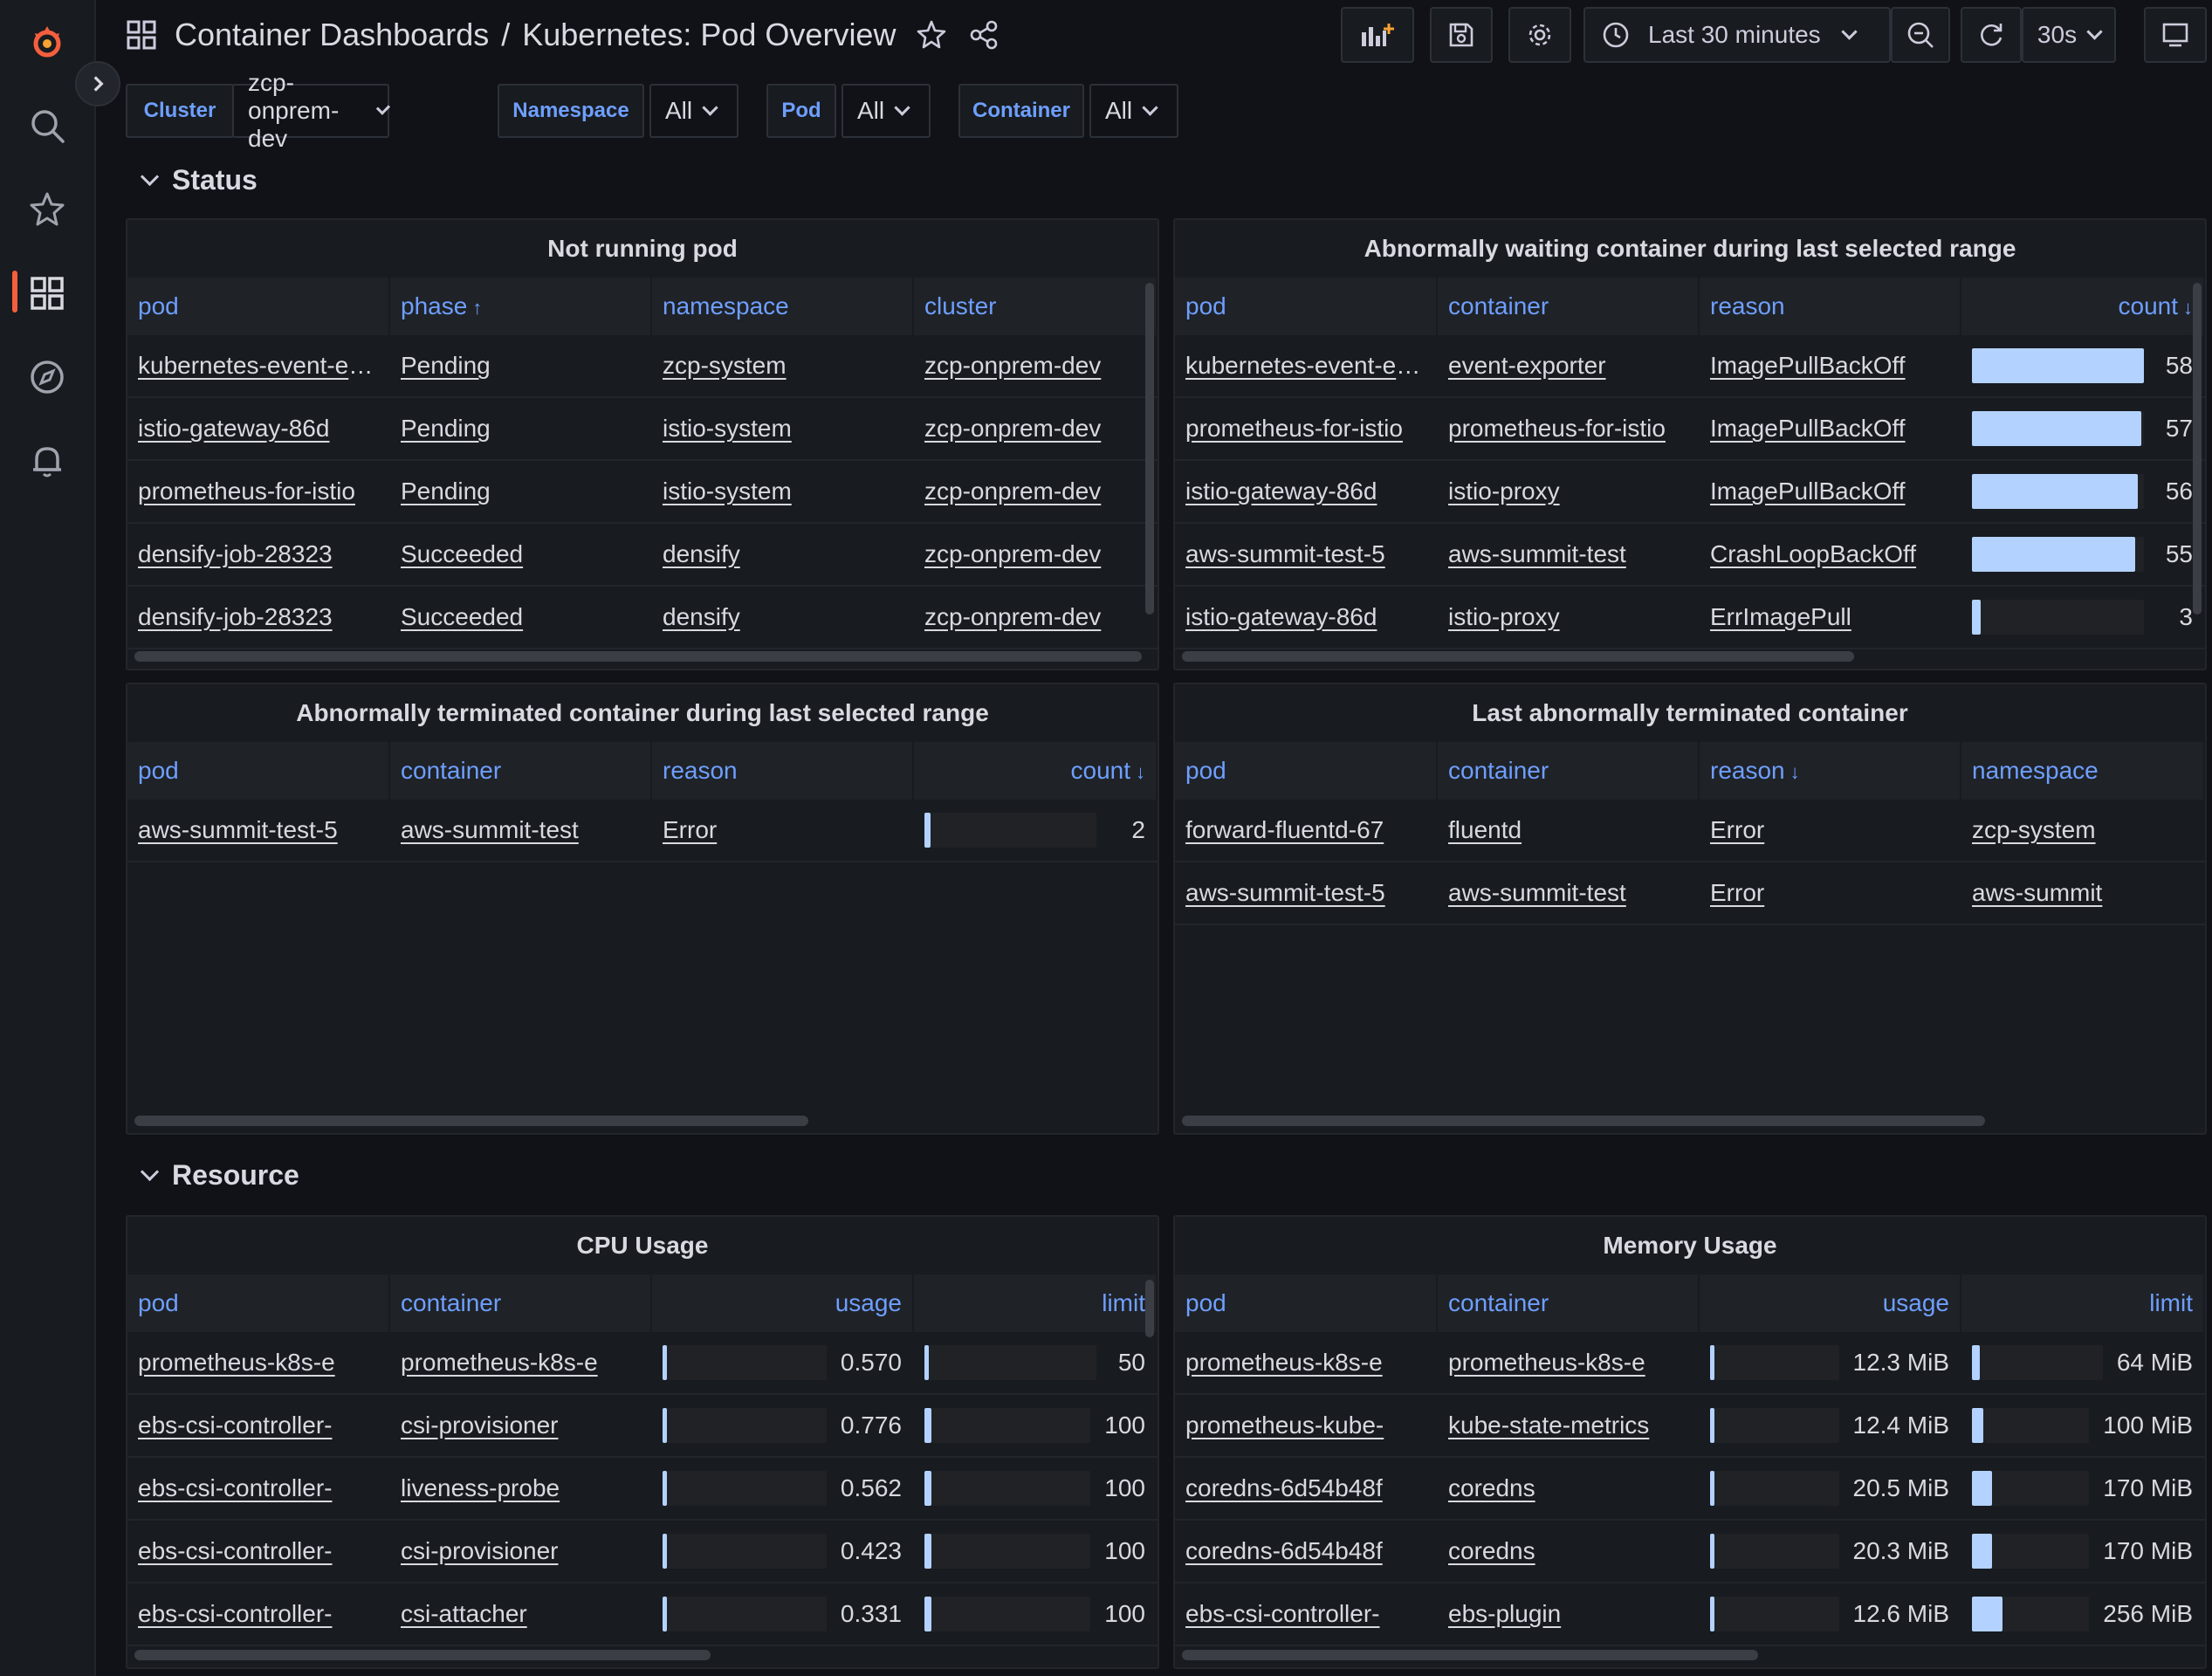  What do you see at coordinates (1992, 35) in the screenshot?
I see `refresh-button` at bounding box center [1992, 35].